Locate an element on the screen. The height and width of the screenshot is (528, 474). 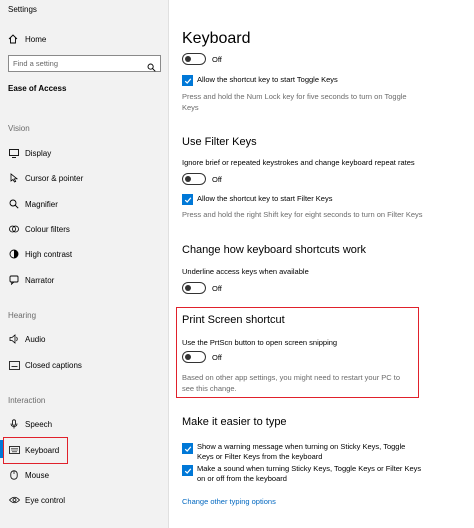
search-input is located at coordinates (77, 63).